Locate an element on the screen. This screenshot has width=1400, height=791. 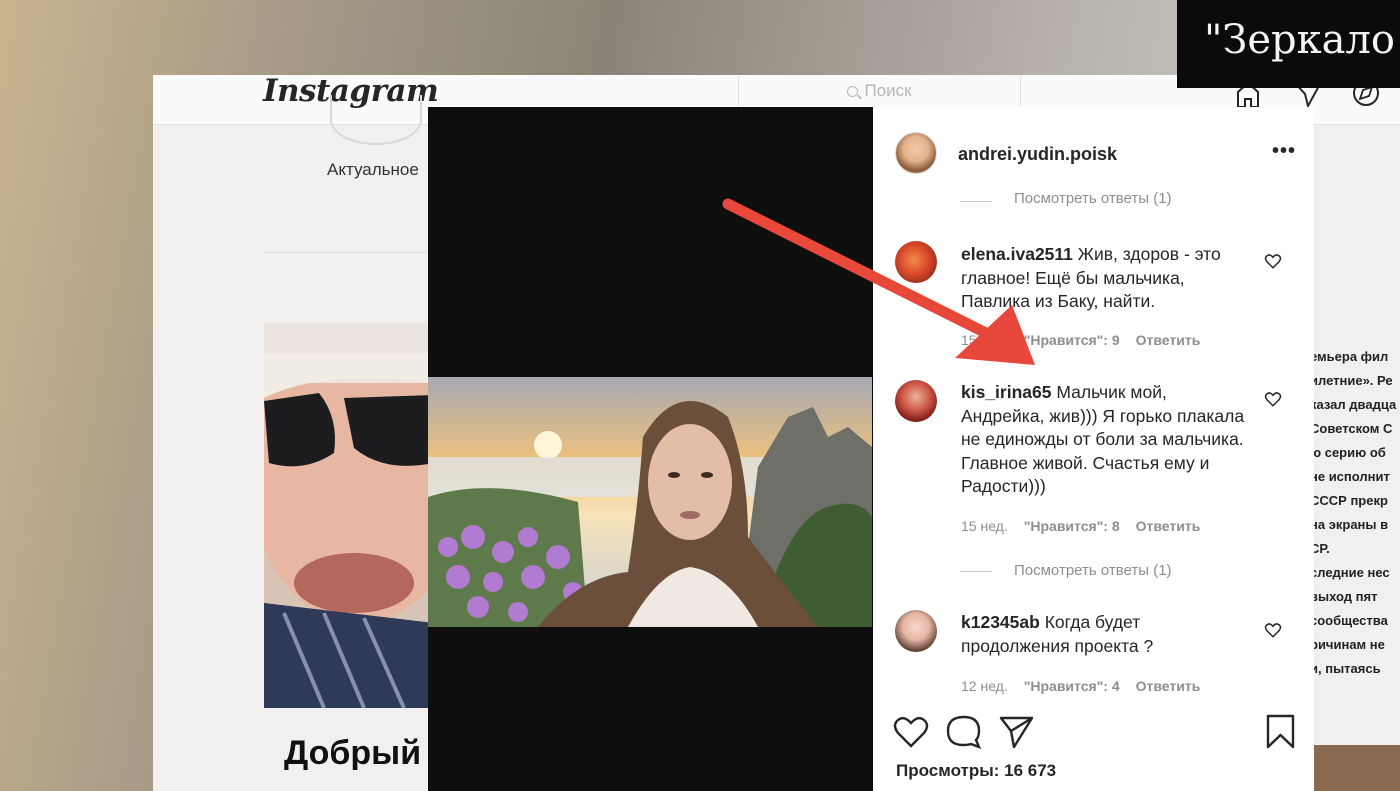
highlight-label: Актуальное is located at coordinates (373, 169).